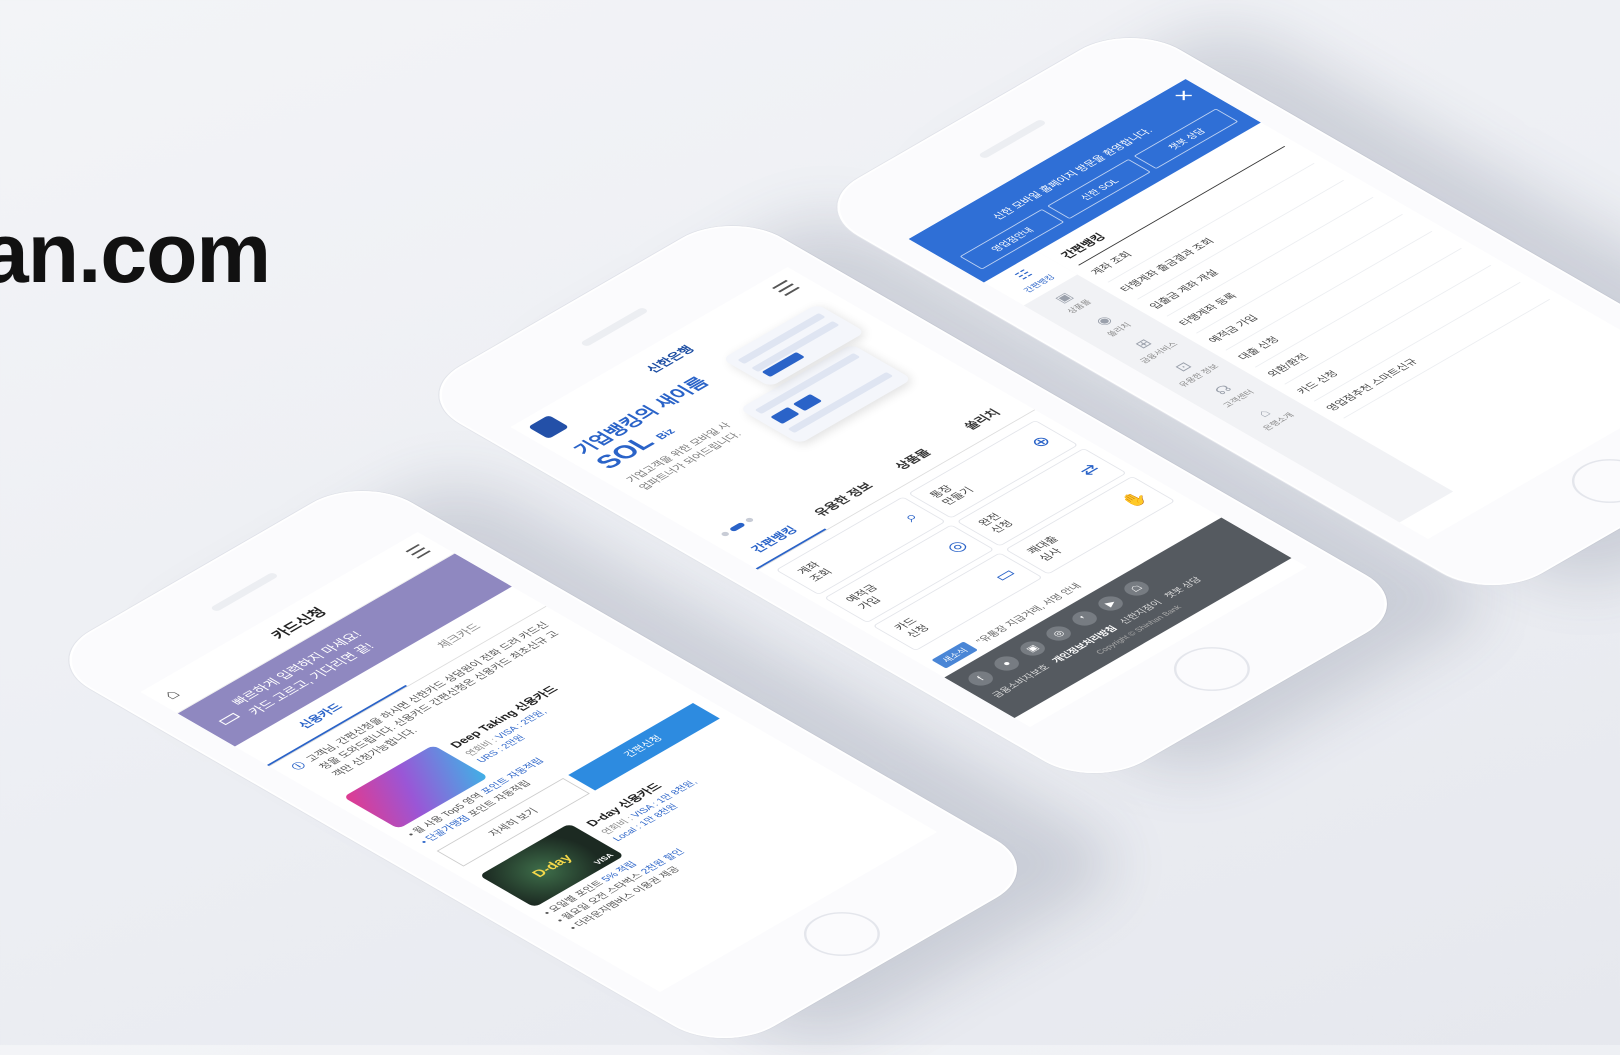  I want to click on youtube-icon: ▶, so click(1110, 603).